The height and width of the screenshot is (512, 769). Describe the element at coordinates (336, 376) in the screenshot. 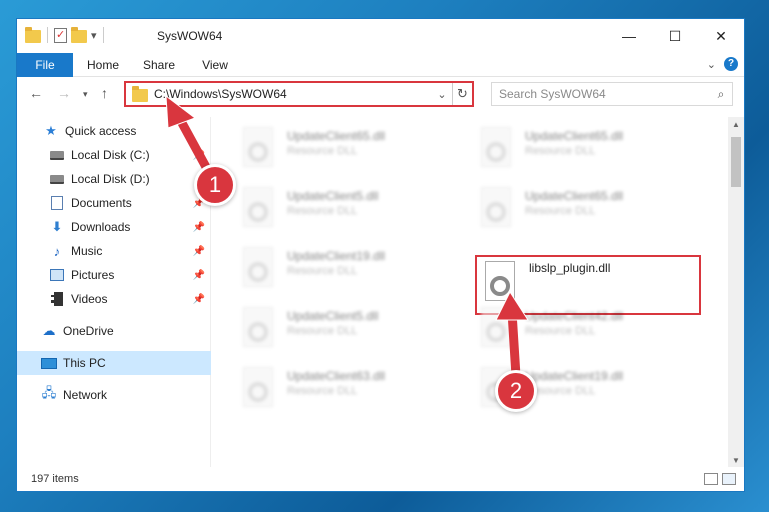

I see `file-name: UpdateClient63.dll` at that location.